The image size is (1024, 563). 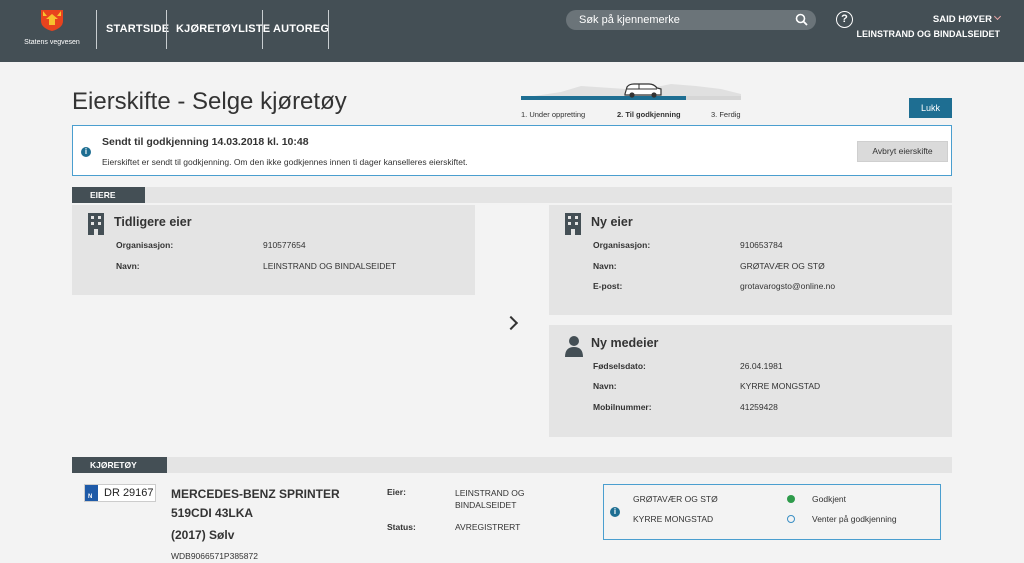 I want to click on vehicle-status-value: AVREGISTRERT, so click(x=488, y=527).